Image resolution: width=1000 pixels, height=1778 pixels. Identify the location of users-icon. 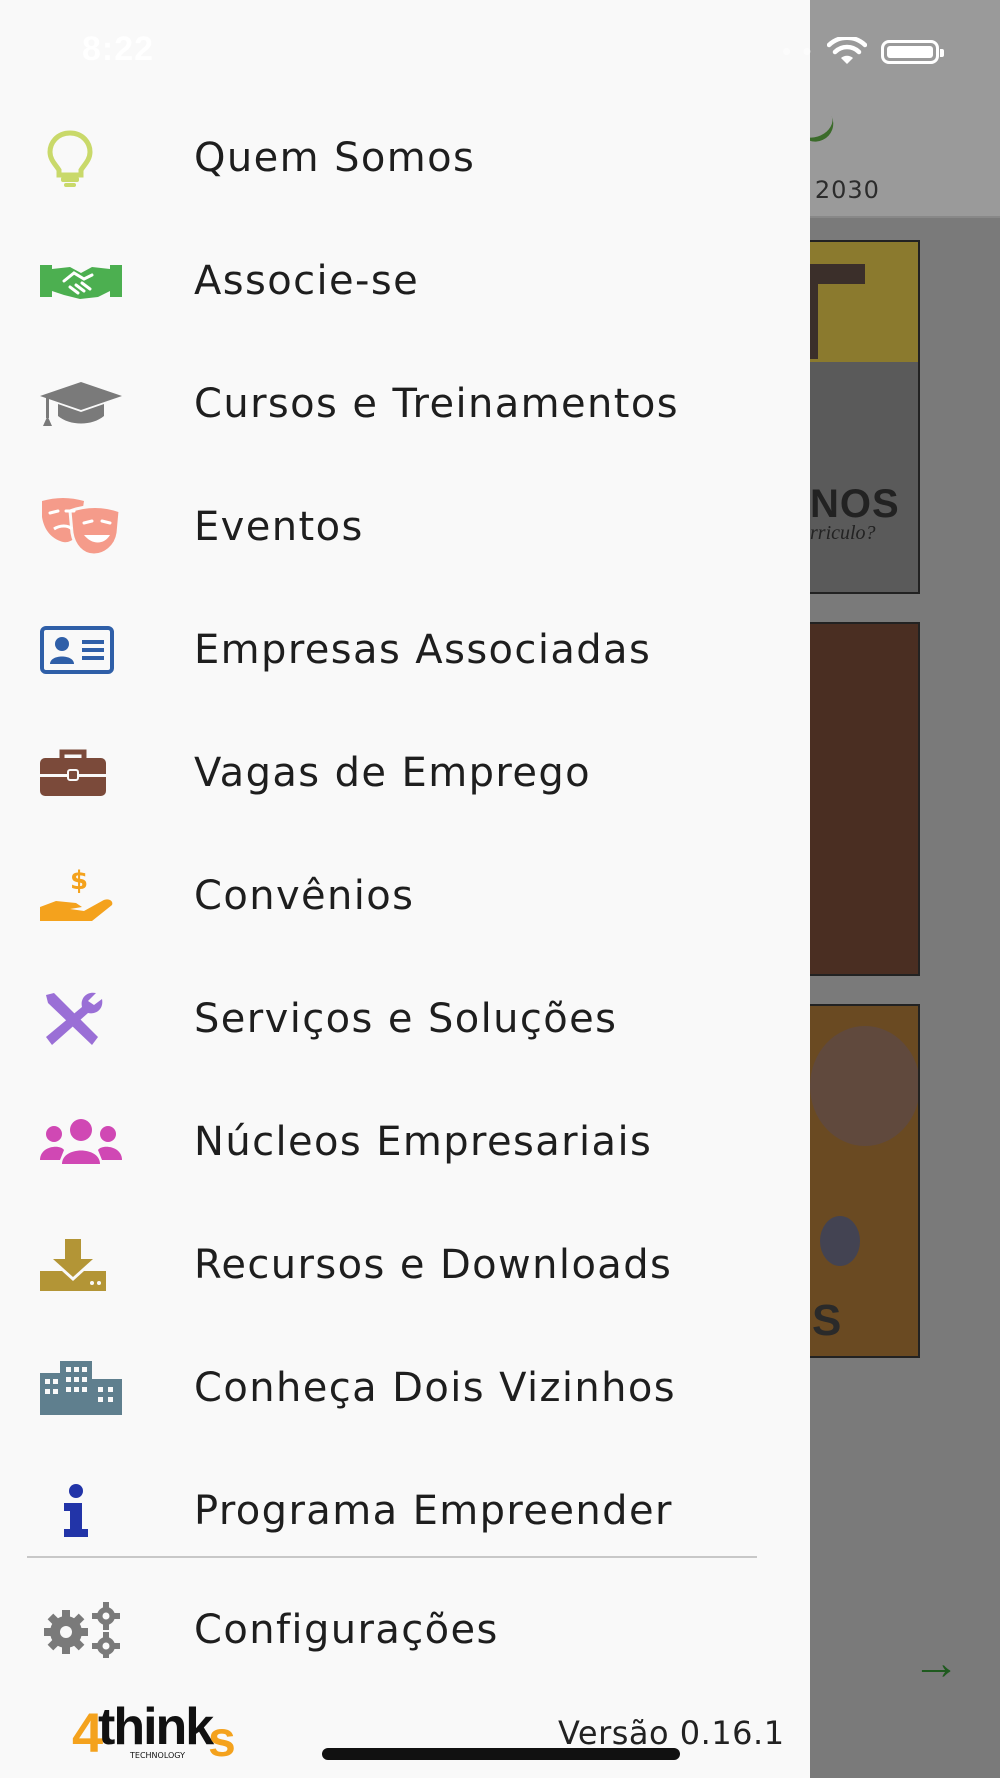
(83, 1142).